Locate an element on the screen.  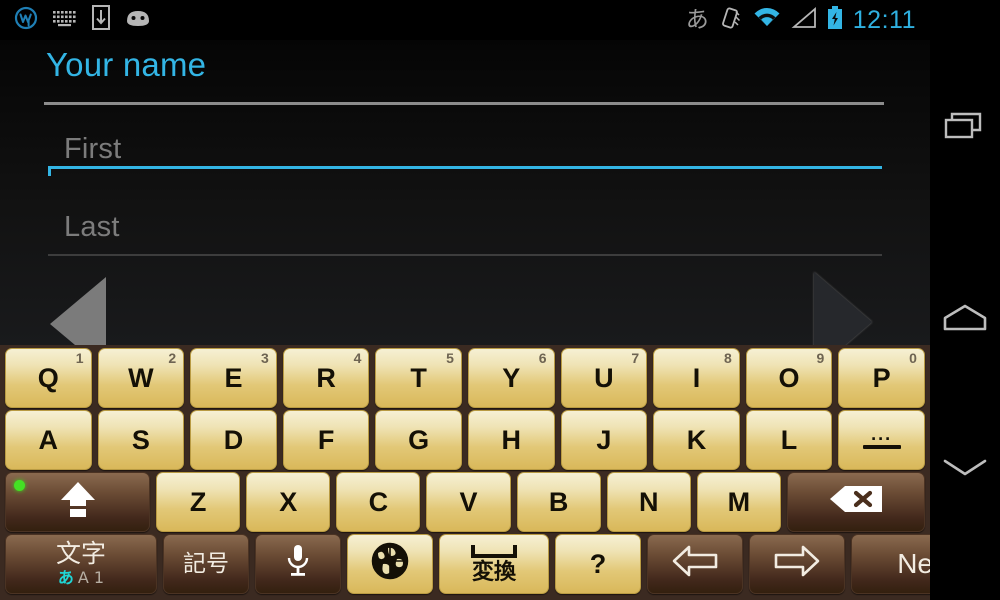
key-q: 1Q is located at coordinates (48, 378).